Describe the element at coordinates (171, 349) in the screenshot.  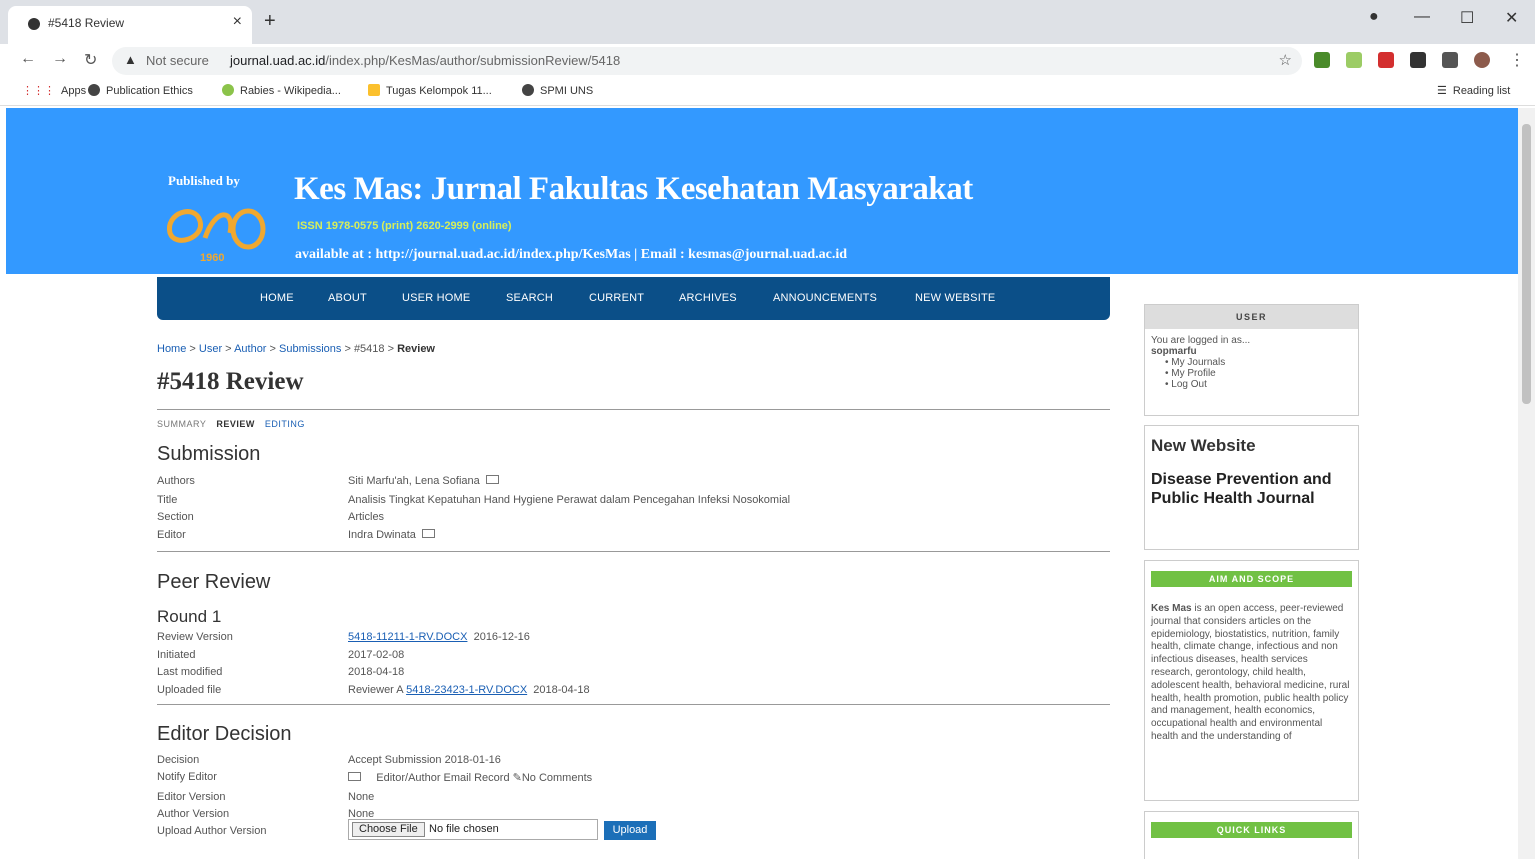
I see `breadcrumb-home: Home` at that location.